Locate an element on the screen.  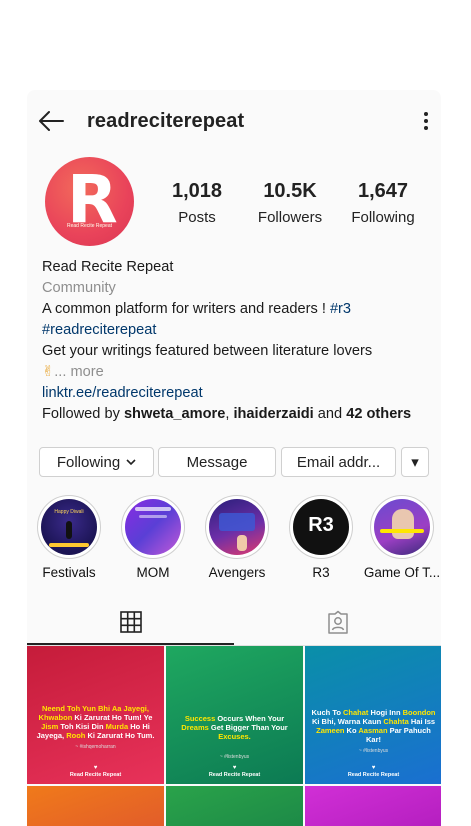
tab-tagged-posts is located at coordinates (337, 622).